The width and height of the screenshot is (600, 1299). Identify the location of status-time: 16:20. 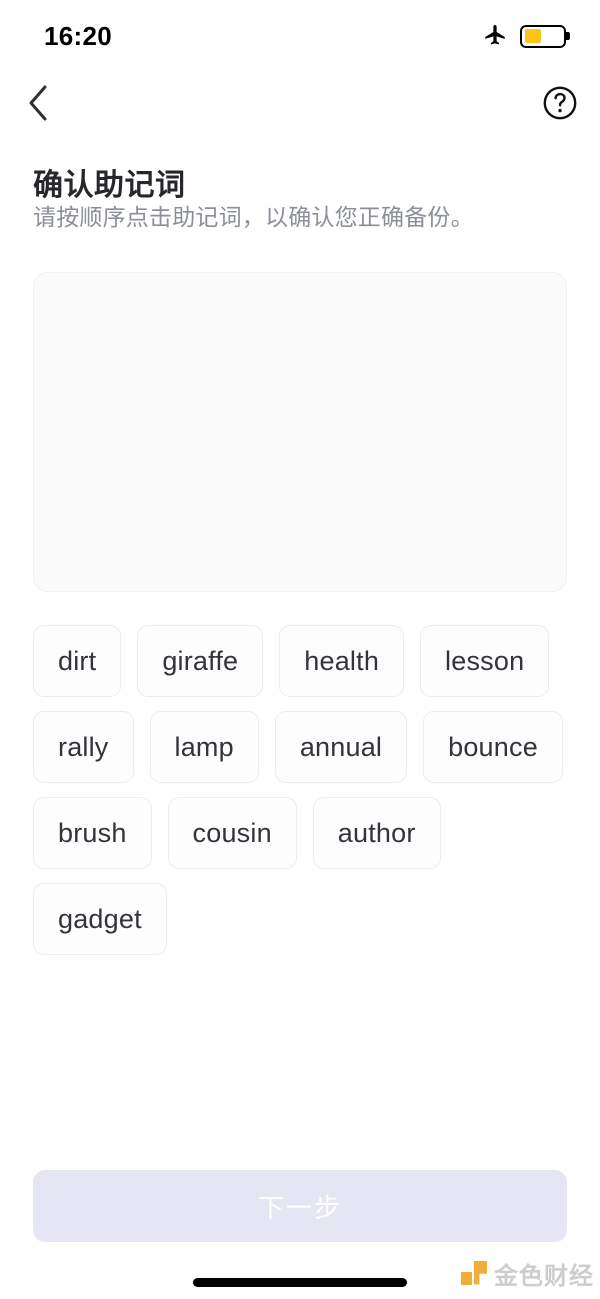
(78, 35).